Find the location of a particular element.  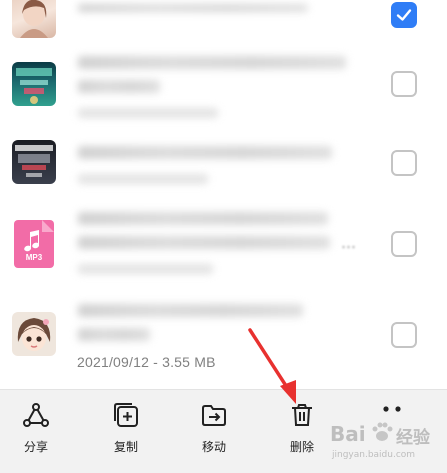

delete-label: 删除 is located at coordinates (301, 447).